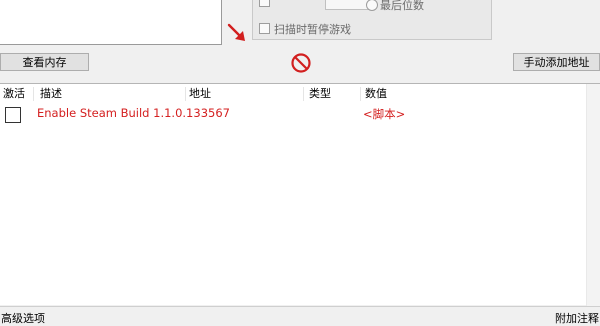  I want to click on add-address-manually-button: 手动添加地址, so click(556, 62).